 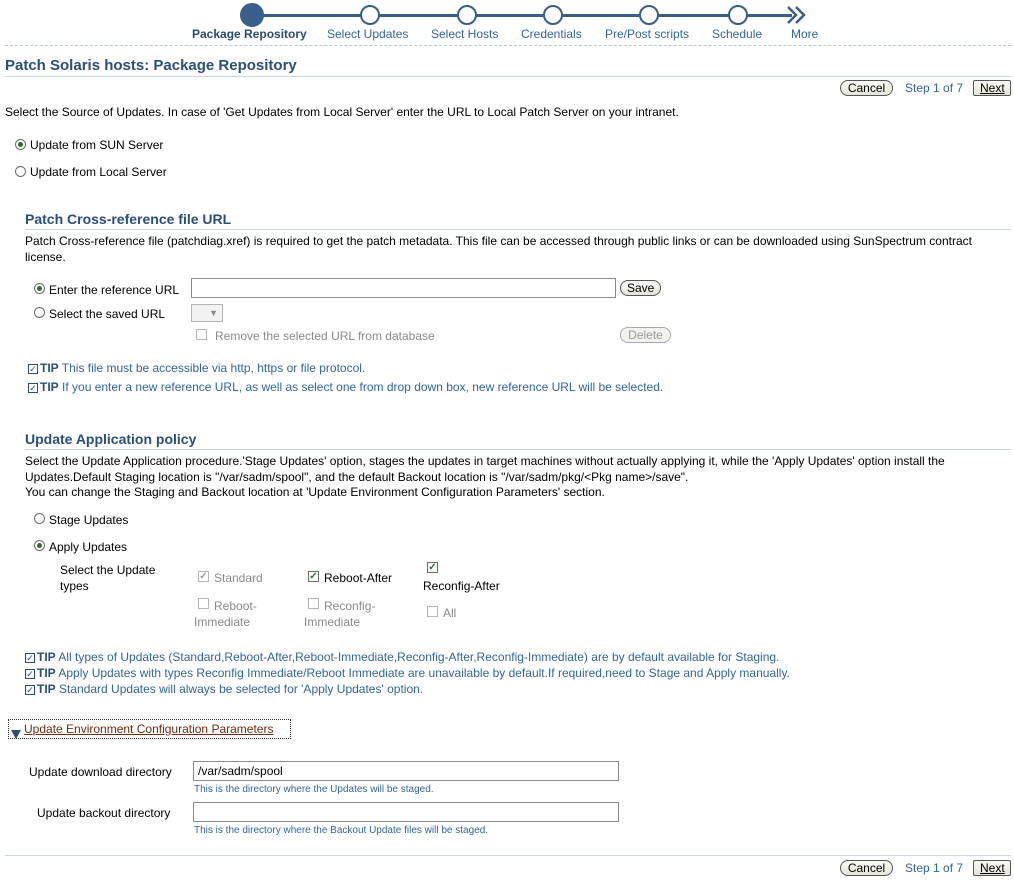 I want to click on train-step-marker-select-hosts, so click(x=467, y=15).